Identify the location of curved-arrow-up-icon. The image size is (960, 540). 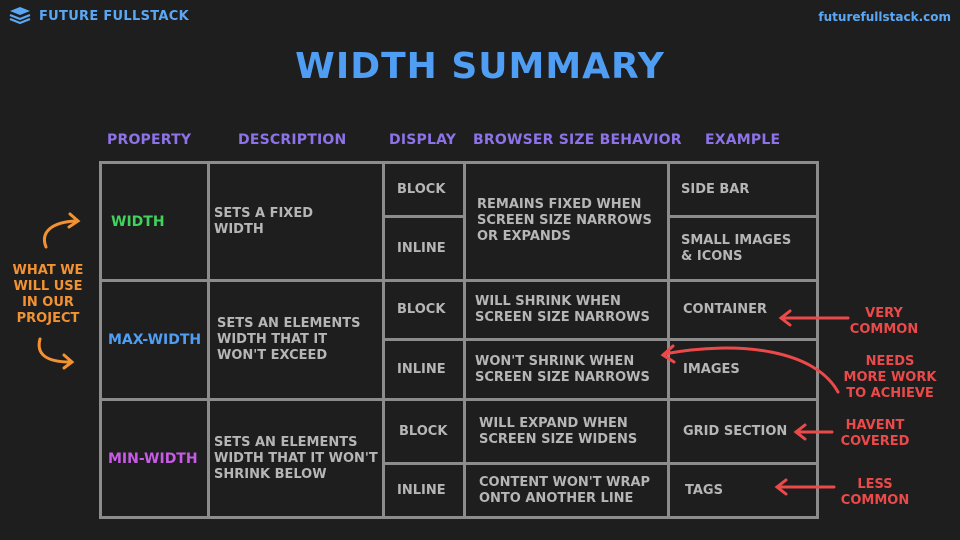
(62, 230).